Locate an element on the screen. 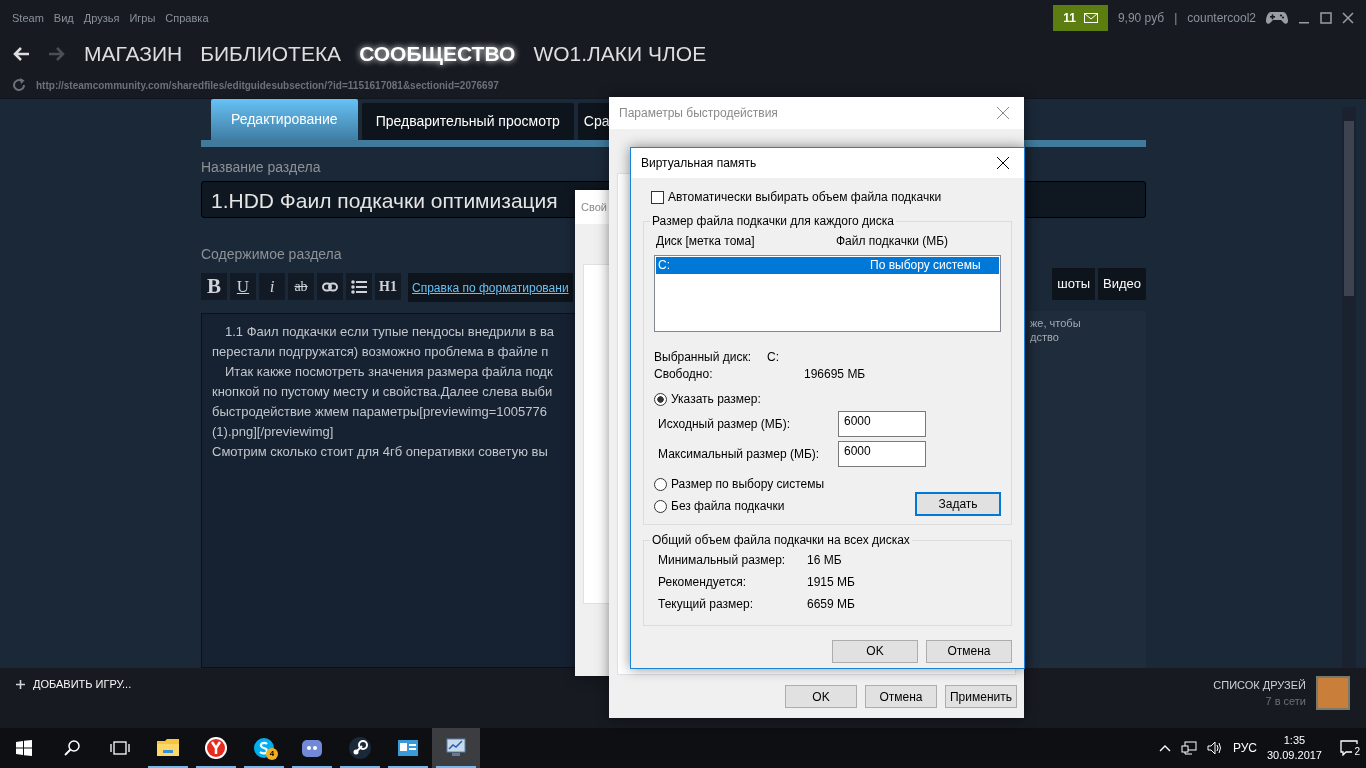 The height and width of the screenshot is (768, 1366). wallet-balance: 9,90 руб is located at coordinates (1141, 18).